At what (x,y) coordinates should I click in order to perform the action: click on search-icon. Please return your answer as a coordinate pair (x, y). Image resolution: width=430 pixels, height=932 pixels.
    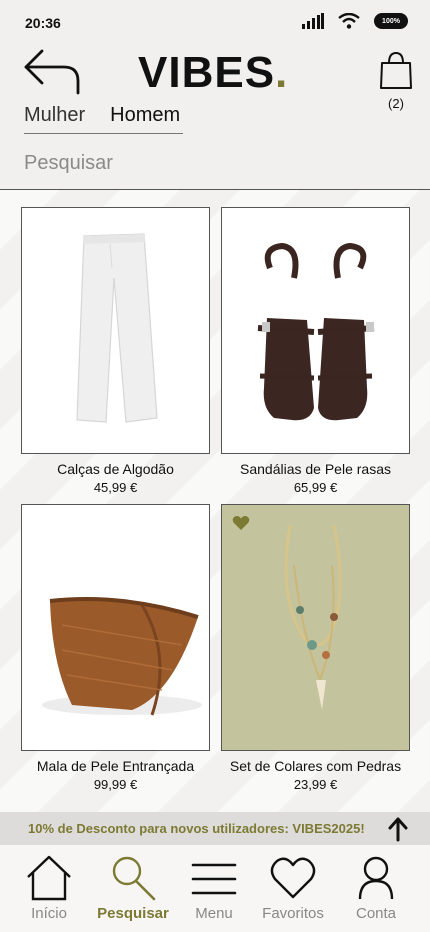
    Looking at the image, I should click on (134, 878).